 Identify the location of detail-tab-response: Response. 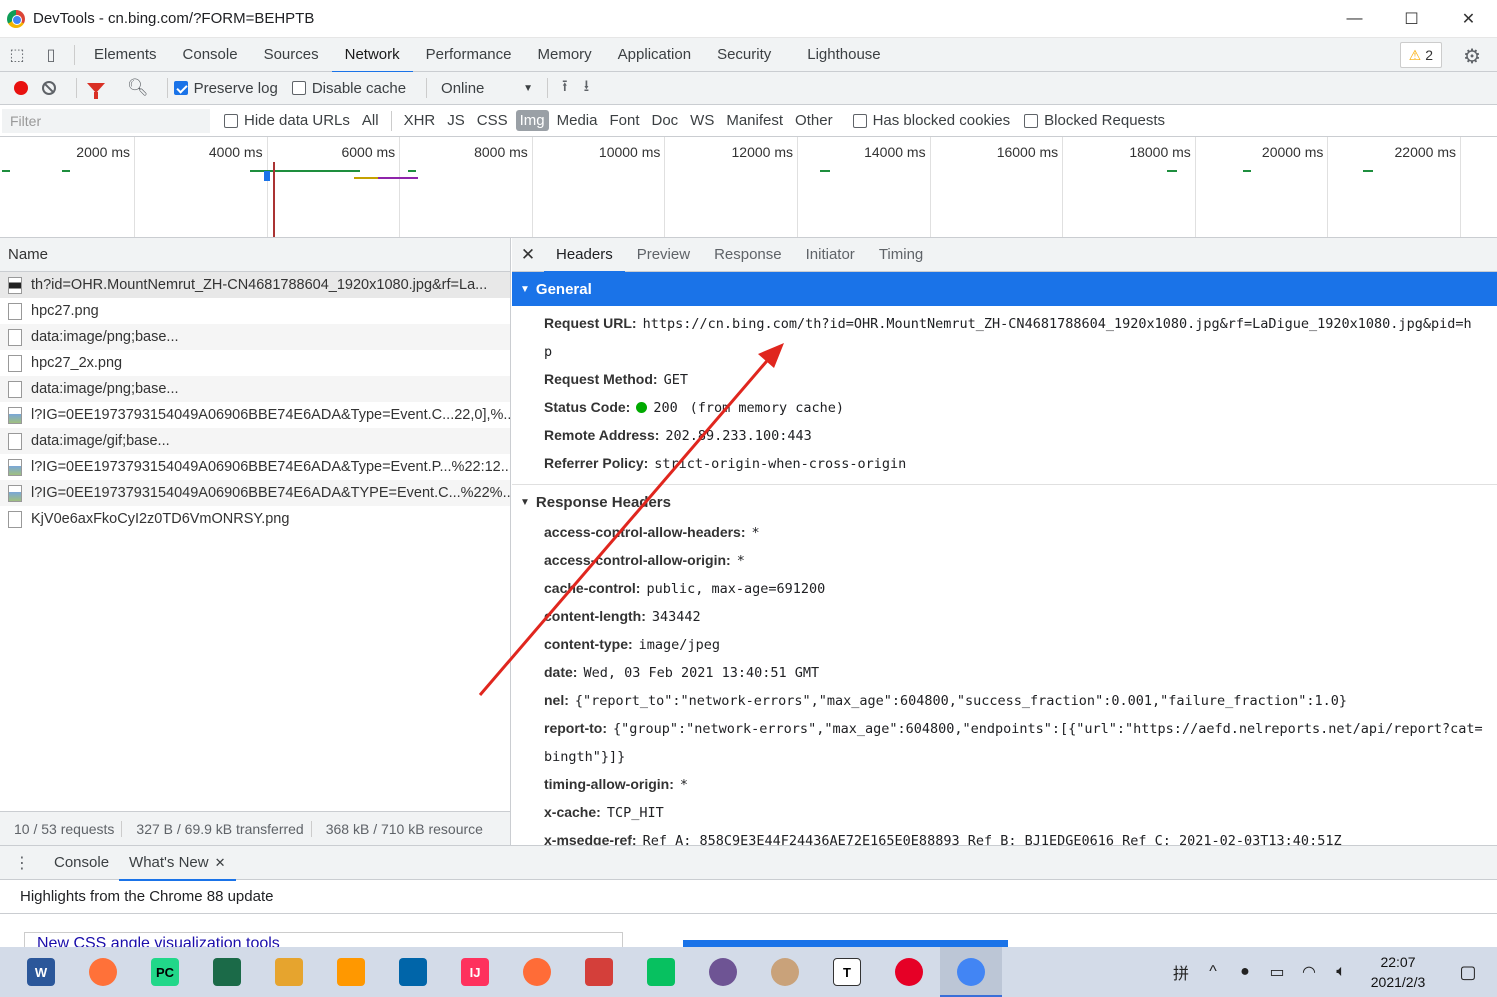
(748, 255).